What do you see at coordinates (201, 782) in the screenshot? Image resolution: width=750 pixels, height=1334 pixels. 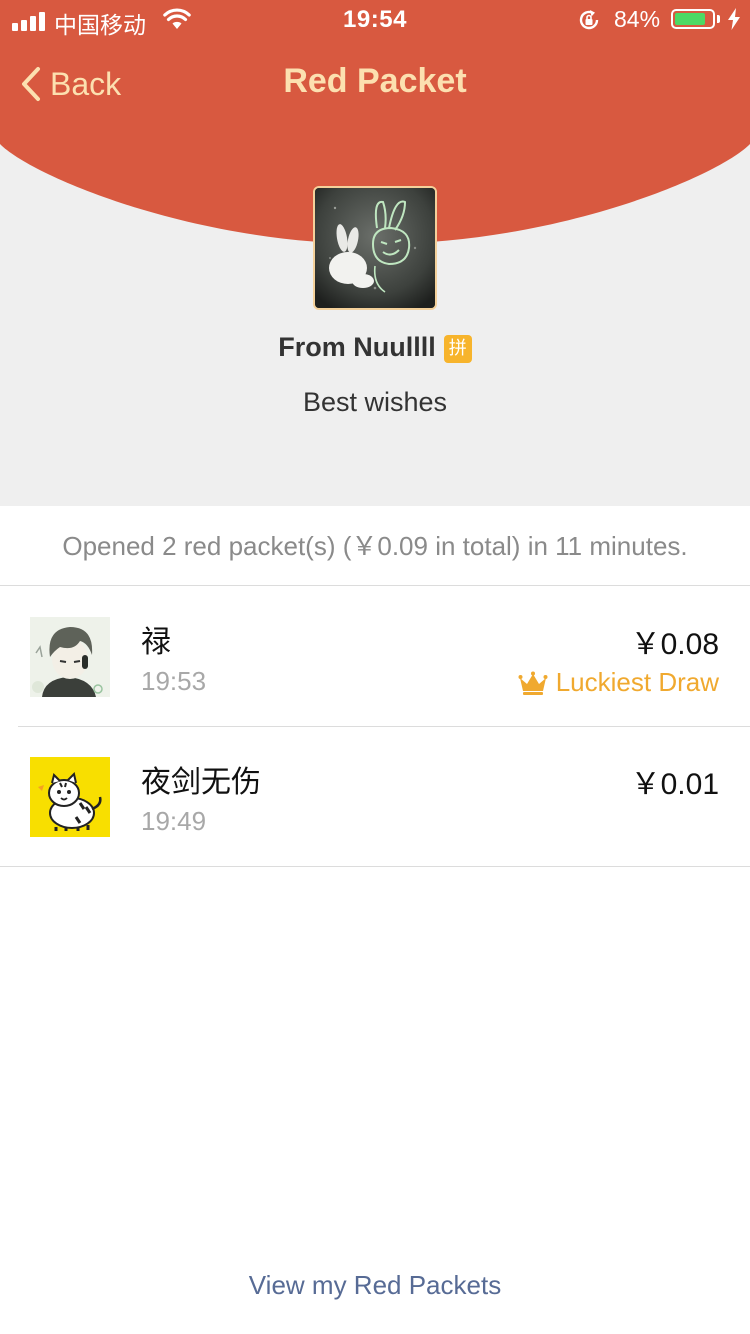 I see `receiver-name: 夜剑无伤` at bounding box center [201, 782].